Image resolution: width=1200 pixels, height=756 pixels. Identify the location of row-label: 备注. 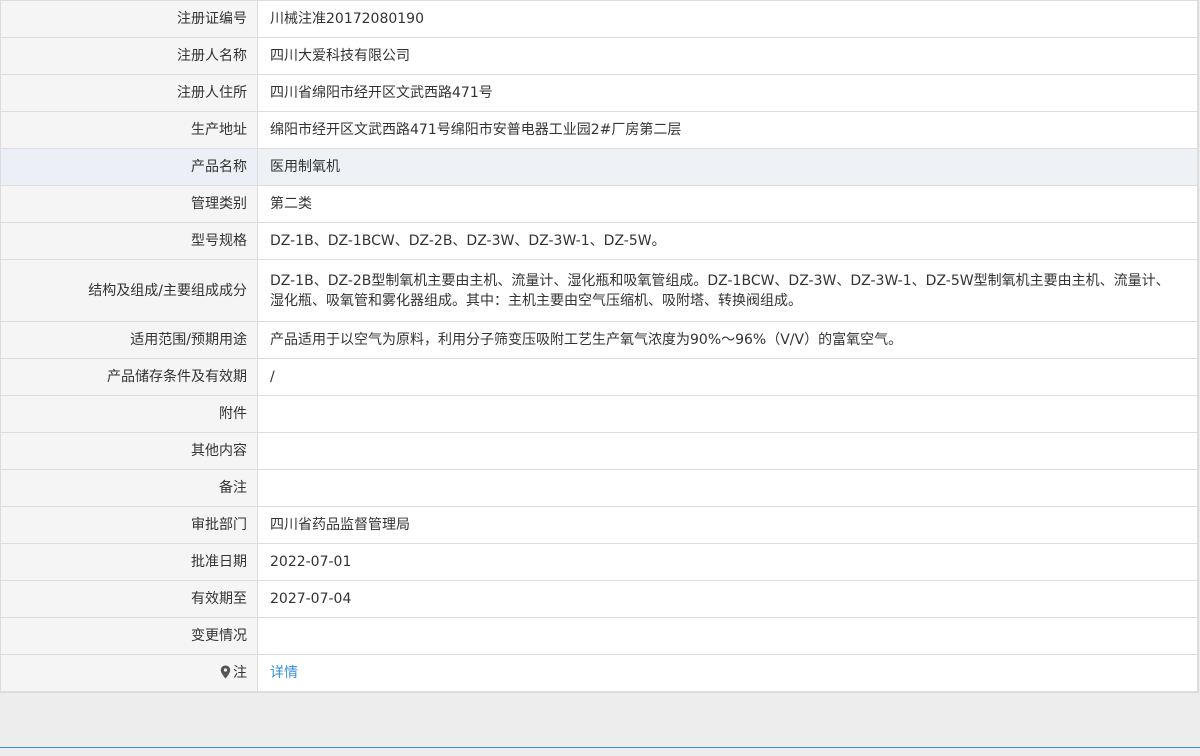
(129, 488).